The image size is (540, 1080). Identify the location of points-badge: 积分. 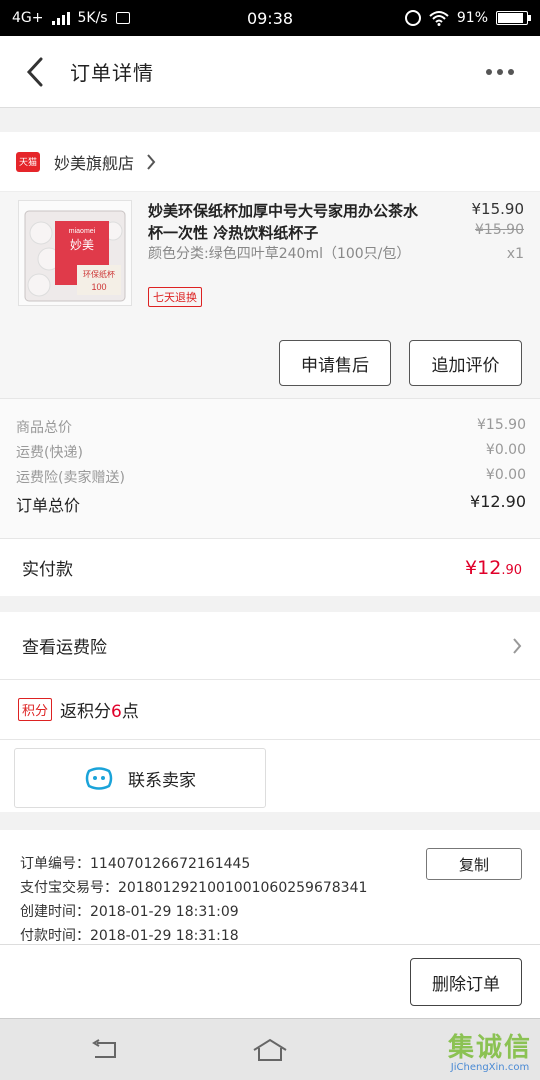
(35, 709).